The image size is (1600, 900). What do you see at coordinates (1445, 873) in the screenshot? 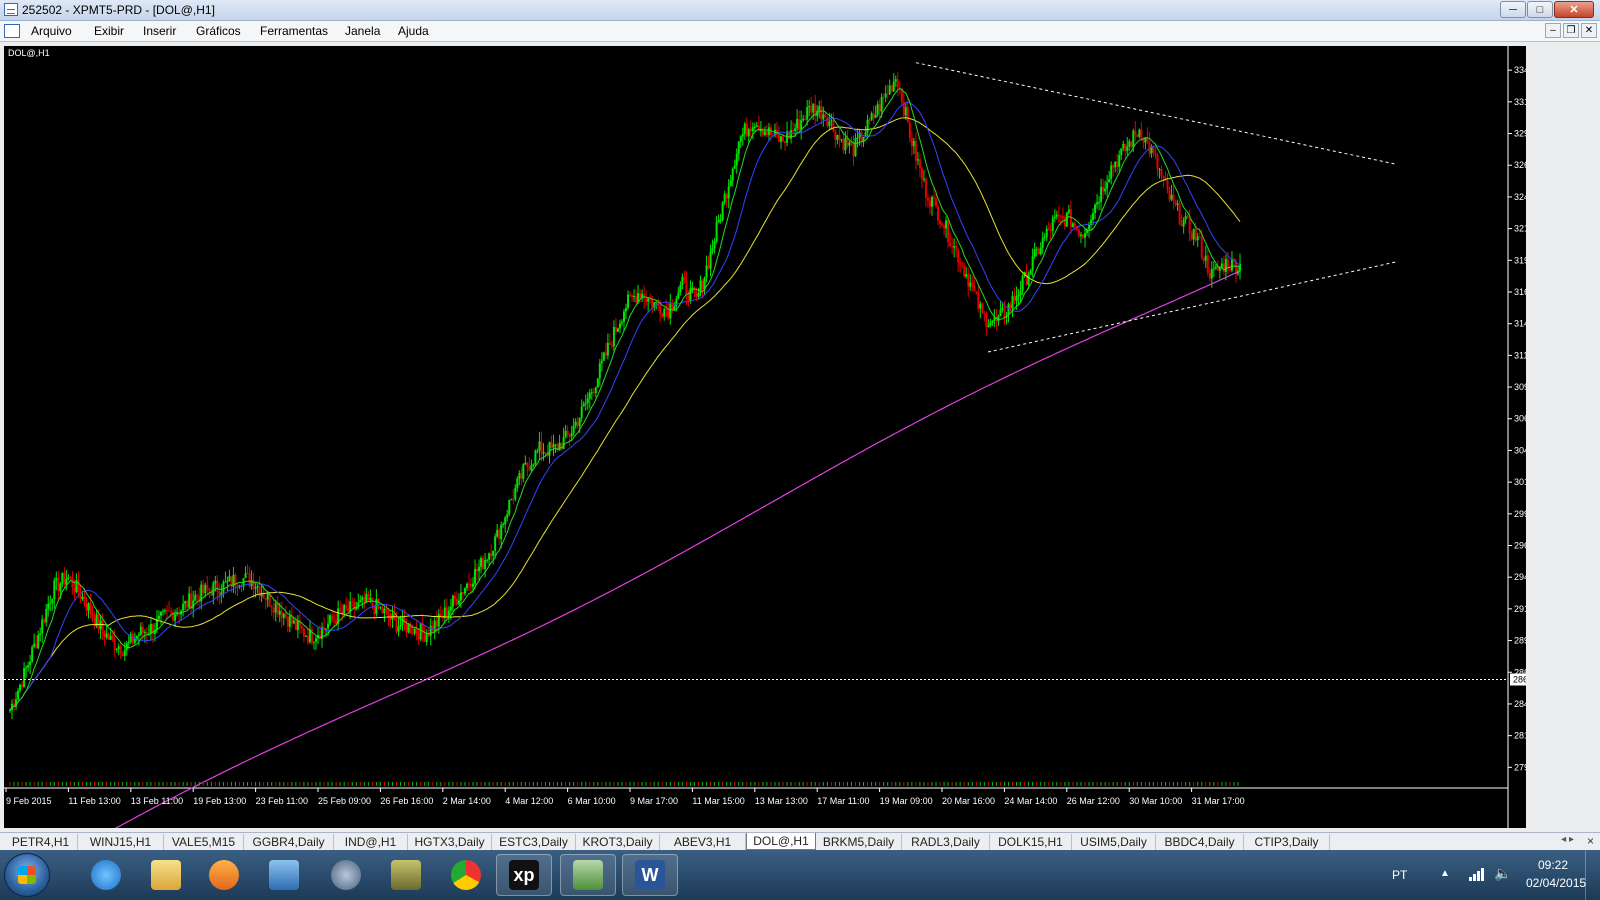
I see `show-hidden-icons-icon: ▲` at bounding box center [1445, 873].